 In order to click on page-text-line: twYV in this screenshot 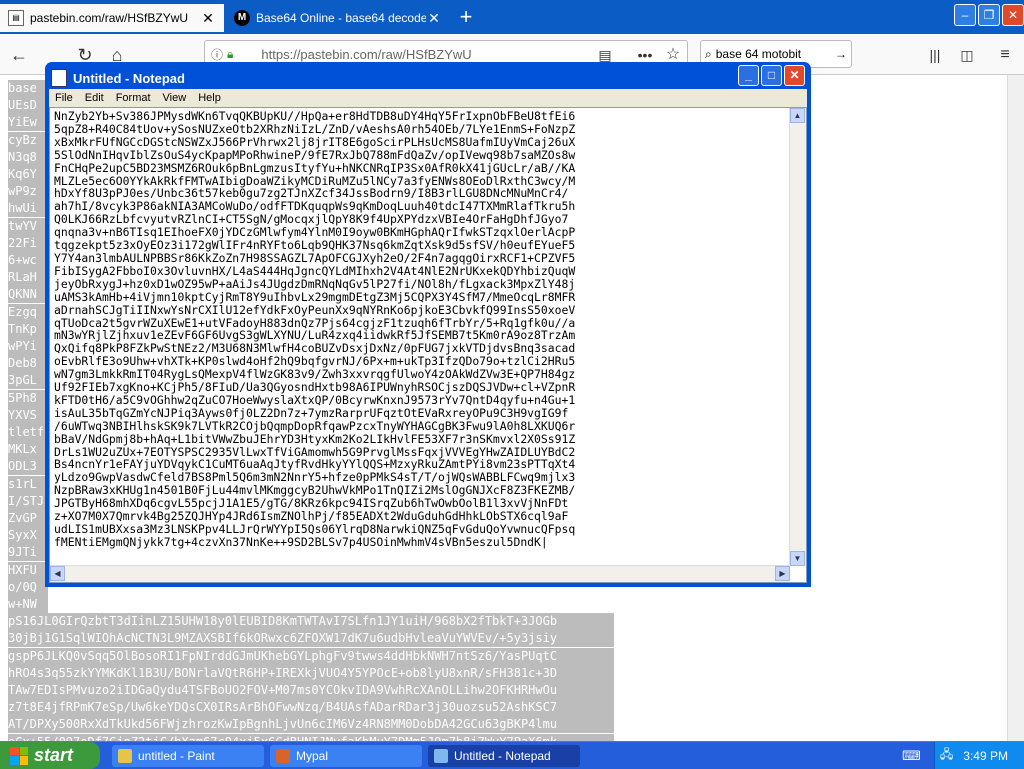, I will do `click(28, 226)`.